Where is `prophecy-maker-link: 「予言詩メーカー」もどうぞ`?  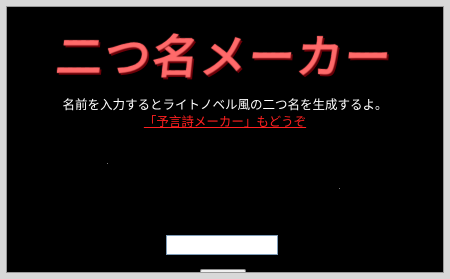 prophecy-maker-link: 「予言詩メーカー」もどうぞ is located at coordinates (225, 121).